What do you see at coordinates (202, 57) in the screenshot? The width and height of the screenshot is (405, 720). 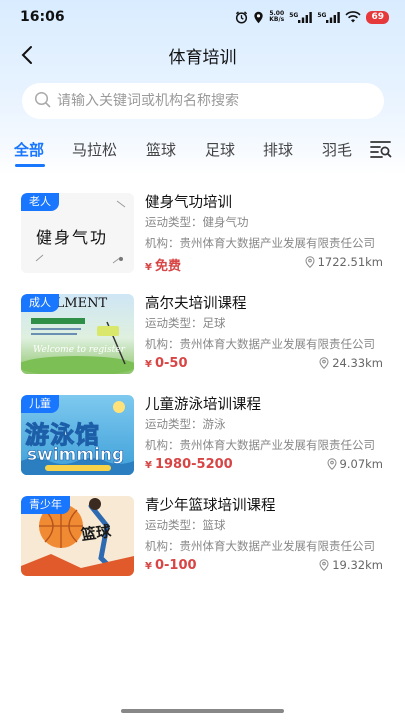 I see `page-title: 体育培训` at bounding box center [202, 57].